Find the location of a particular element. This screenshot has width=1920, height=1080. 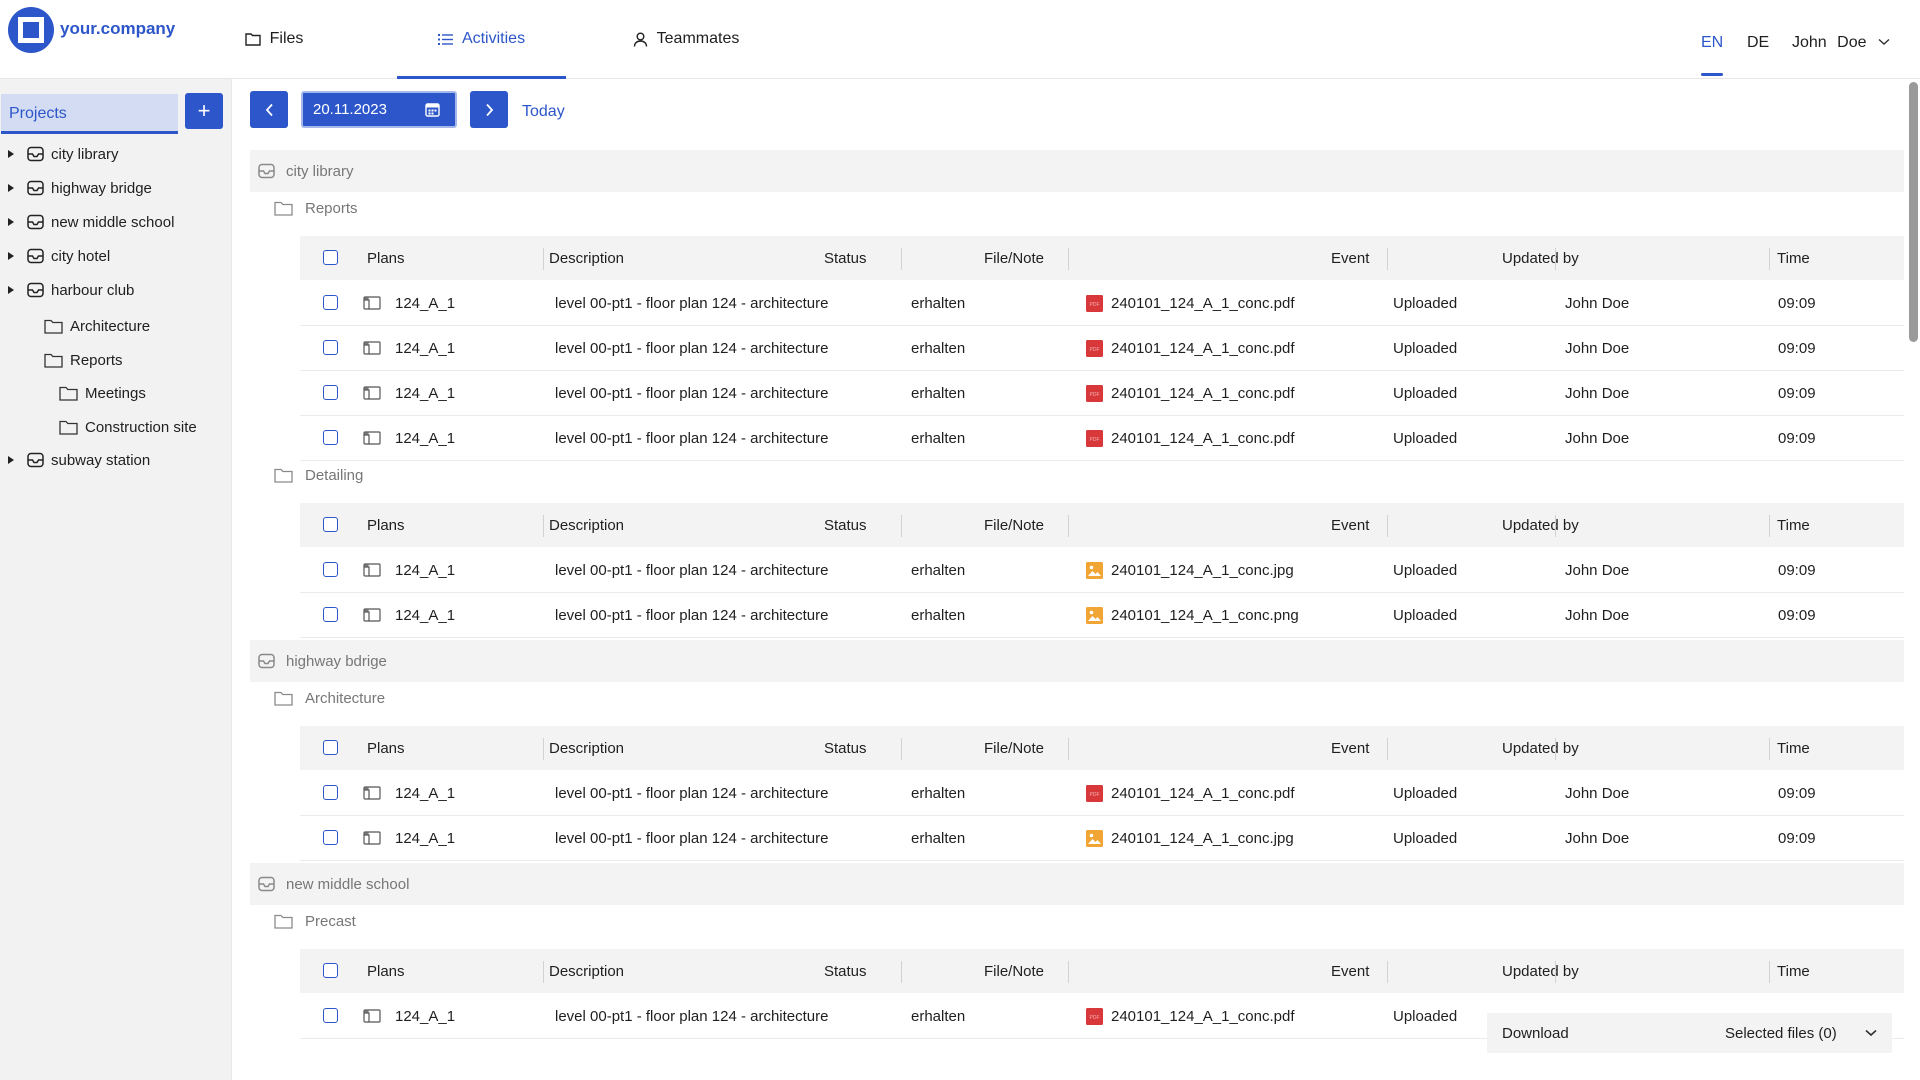

projects-tab: Projects is located at coordinates (89, 114).